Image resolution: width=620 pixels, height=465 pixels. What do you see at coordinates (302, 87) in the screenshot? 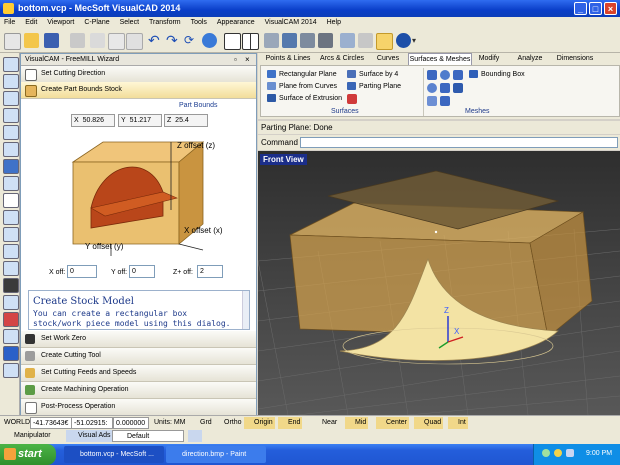
I see `plane-from-curves-button: Plane from Curves` at bounding box center [302, 87].